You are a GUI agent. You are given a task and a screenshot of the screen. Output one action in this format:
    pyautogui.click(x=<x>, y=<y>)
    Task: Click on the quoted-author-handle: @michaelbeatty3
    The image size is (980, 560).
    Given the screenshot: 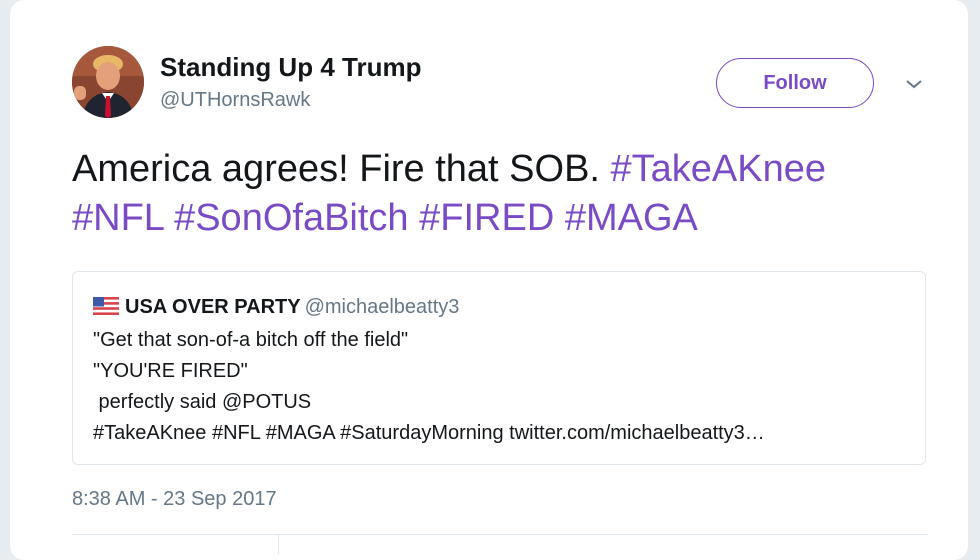 What is the action you would take?
    pyautogui.click(x=382, y=307)
    